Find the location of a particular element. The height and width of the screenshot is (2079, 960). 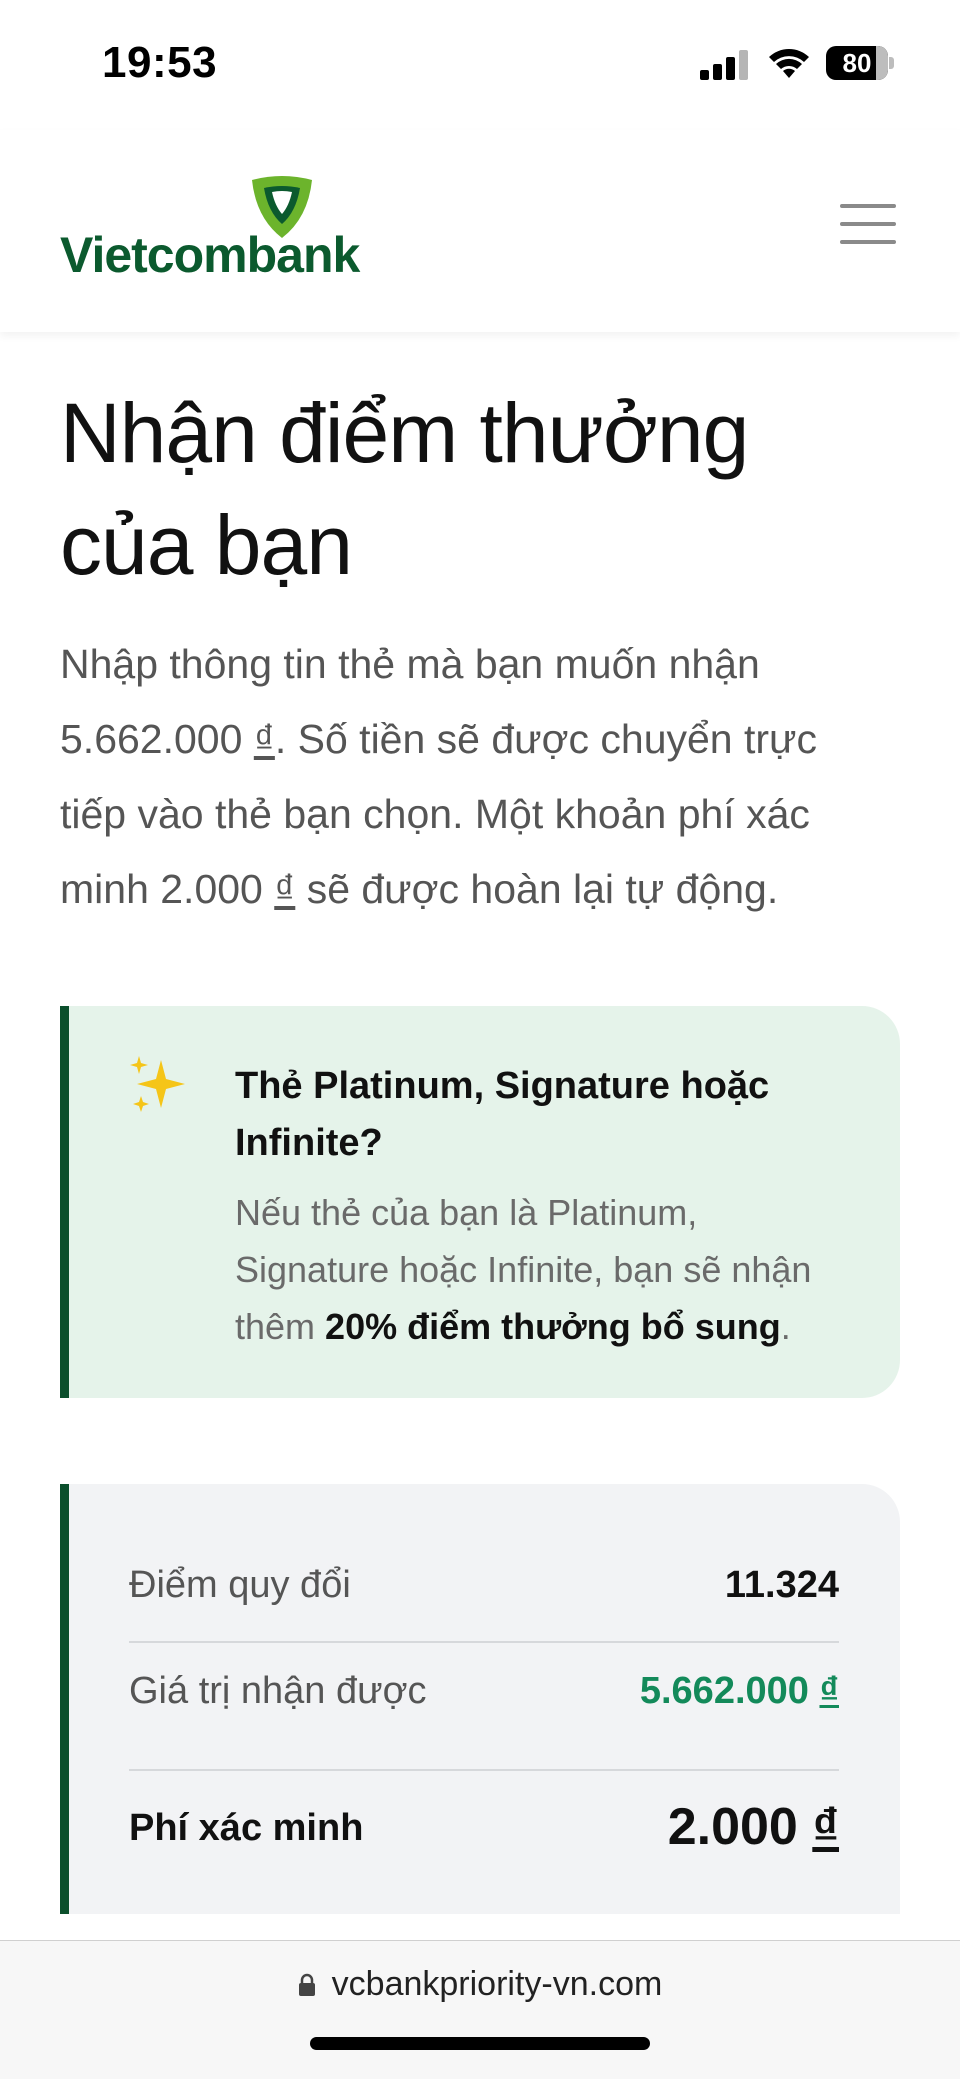

summary-row-fee: Phí xác minh 2.000 ₫ is located at coordinates (484, 1833).